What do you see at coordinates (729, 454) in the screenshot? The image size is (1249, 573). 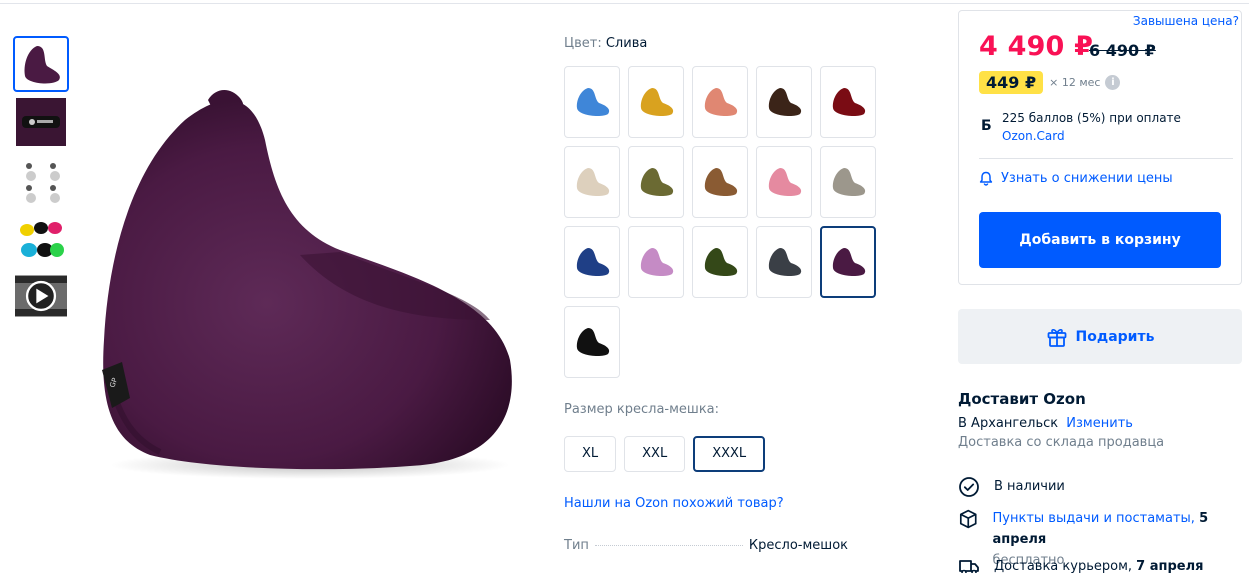 I see `size-option-xxxl: XXXL` at bounding box center [729, 454].